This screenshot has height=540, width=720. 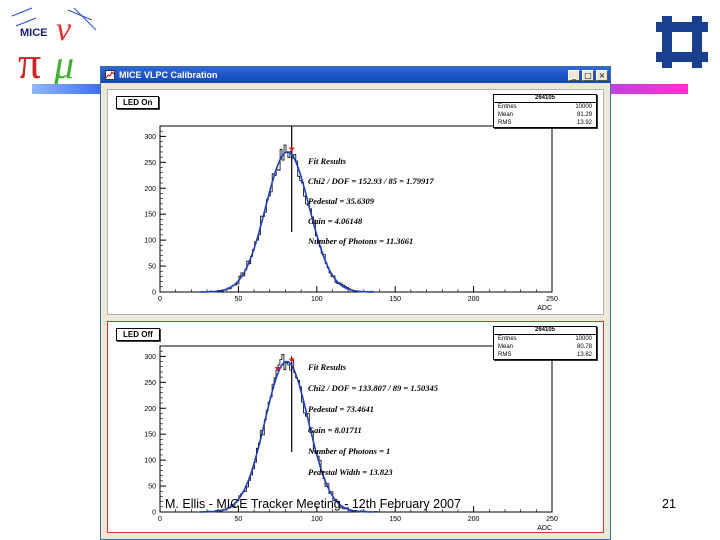 What do you see at coordinates (168, 75) in the screenshot?
I see `window-title: MICE VLPC Calibration` at bounding box center [168, 75].